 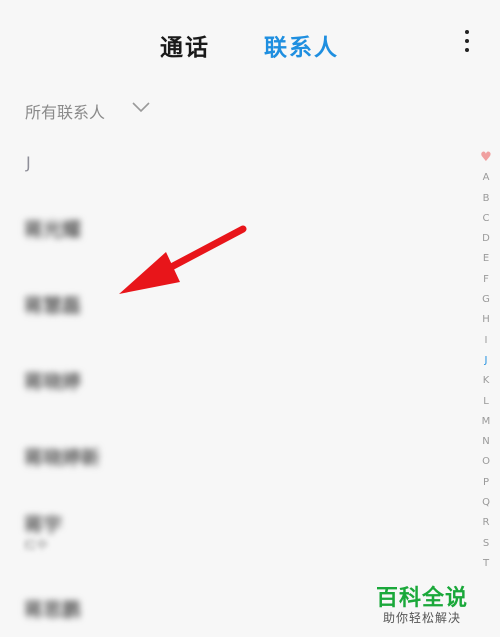 What do you see at coordinates (422, 598) in the screenshot?
I see `watermark-logo: 百科全说` at bounding box center [422, 598].